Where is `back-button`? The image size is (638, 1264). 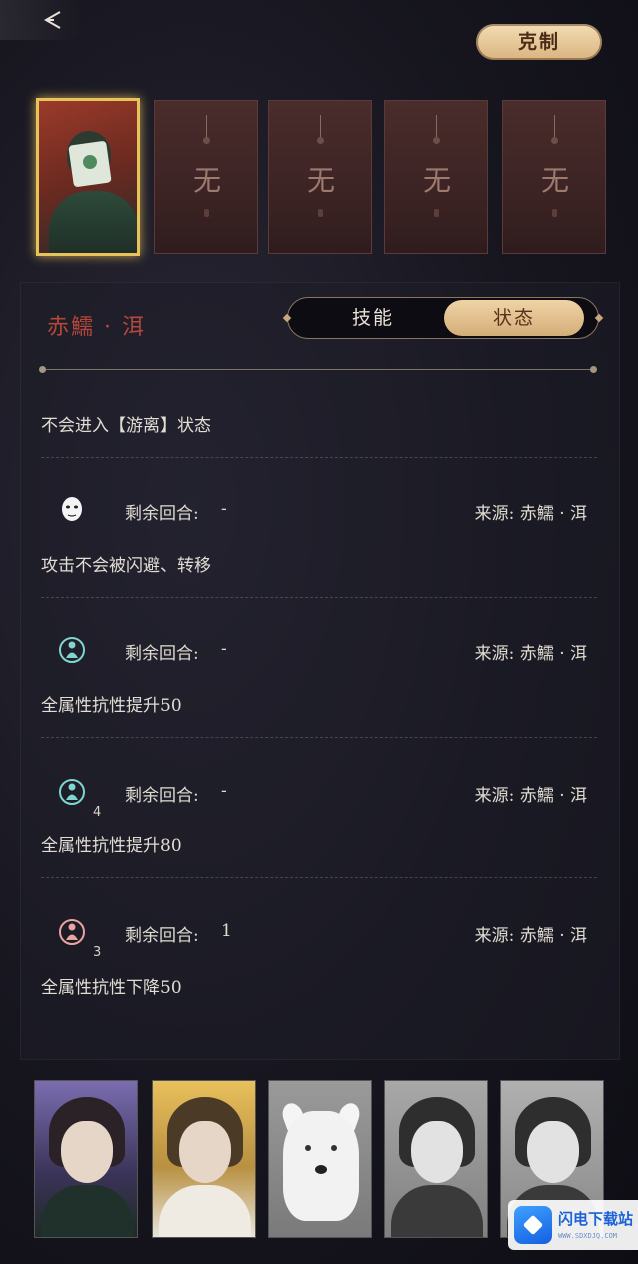 back-button is located at coordinates (42, 20).